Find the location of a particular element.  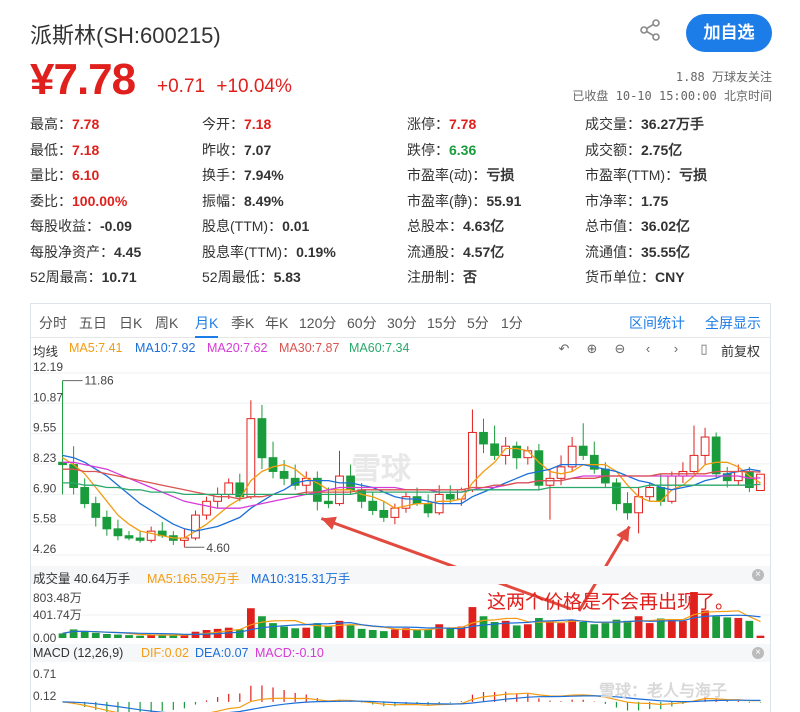

stat-value: CNY is located at coordinates (670, 277).